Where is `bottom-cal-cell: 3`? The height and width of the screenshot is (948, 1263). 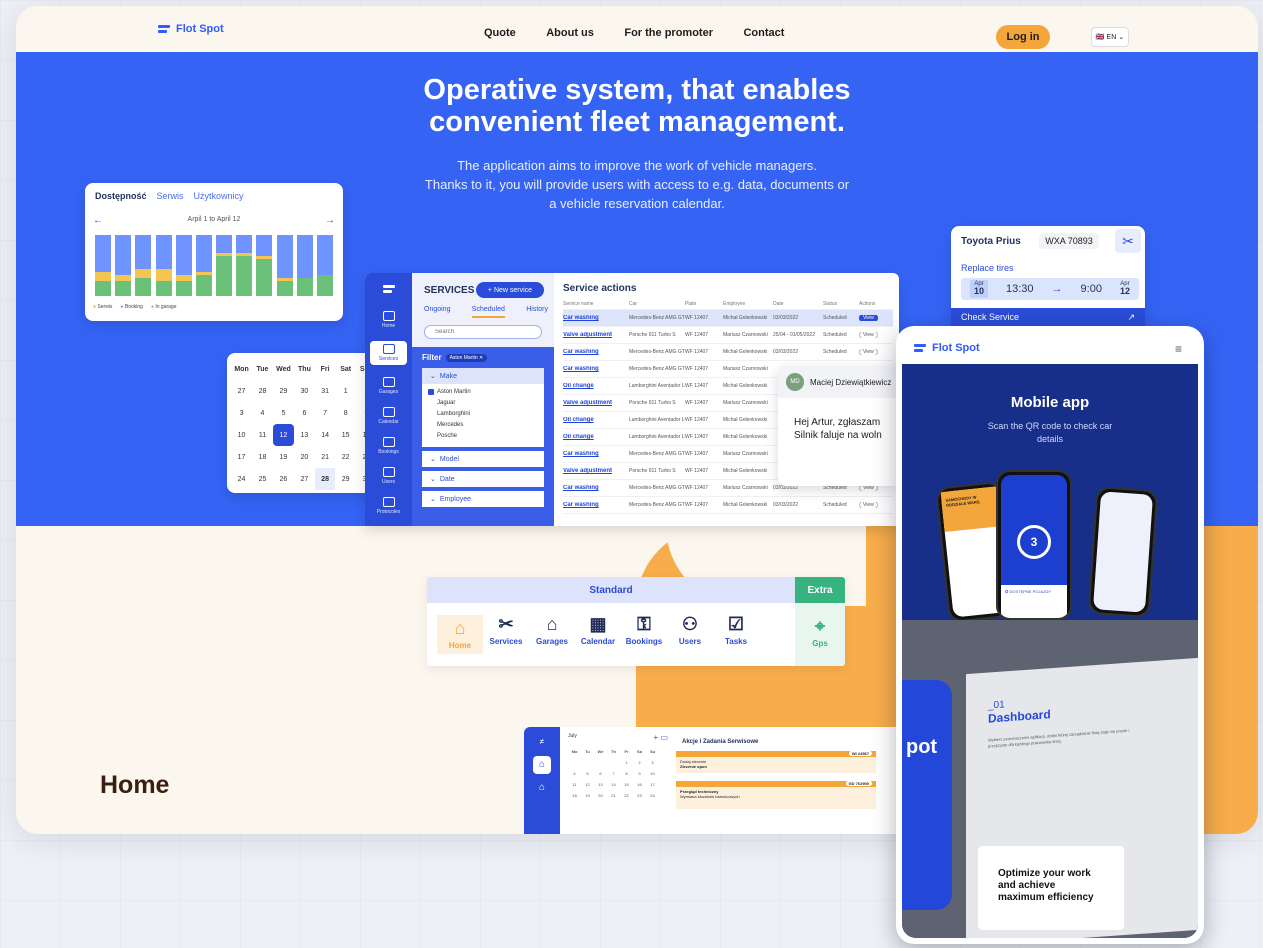
bottom-cal-cell: 3 is located at coordinates (652, 762).